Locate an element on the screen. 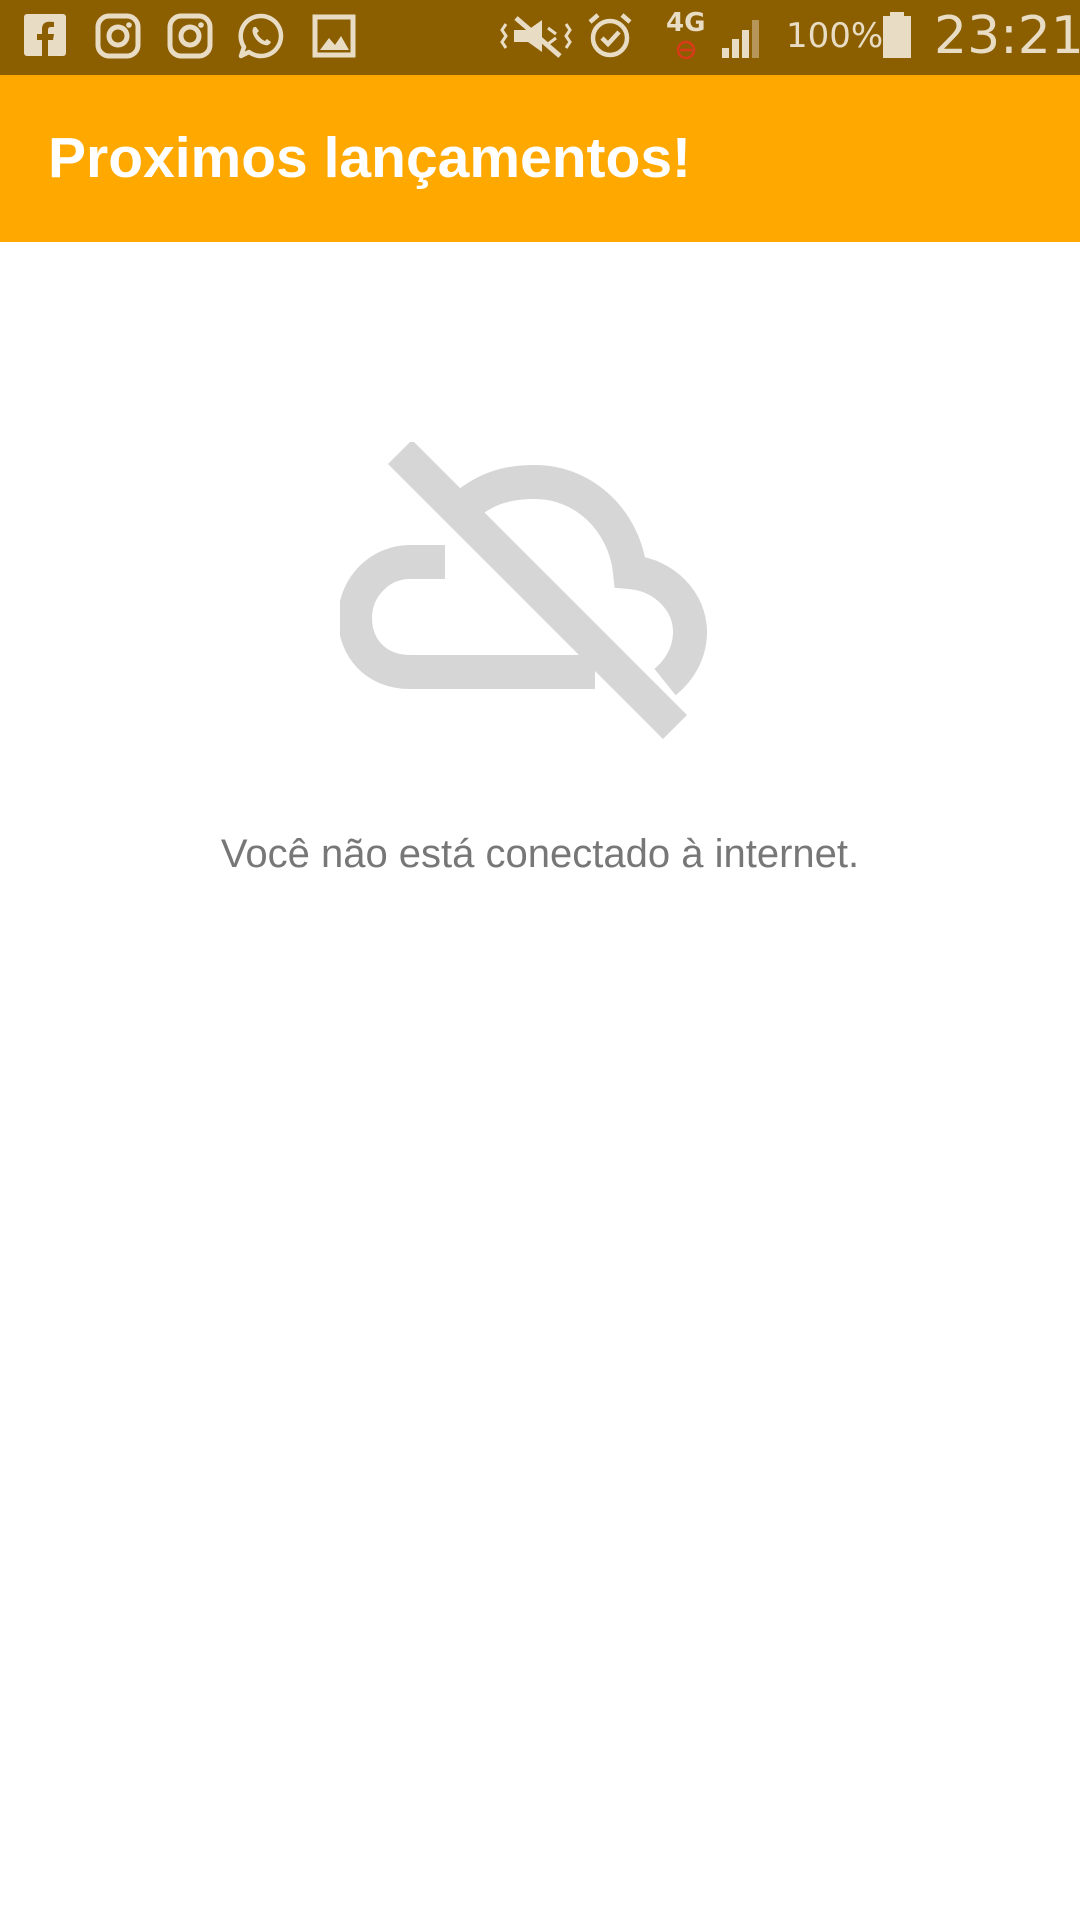 The image size is (1080, 1920). network-4g-icon: 4G is located at coordinates (686, 34).